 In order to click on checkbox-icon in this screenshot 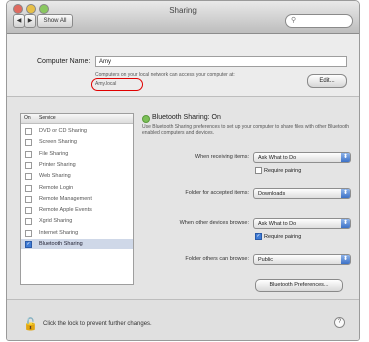, I will do `click(258, 170)`.